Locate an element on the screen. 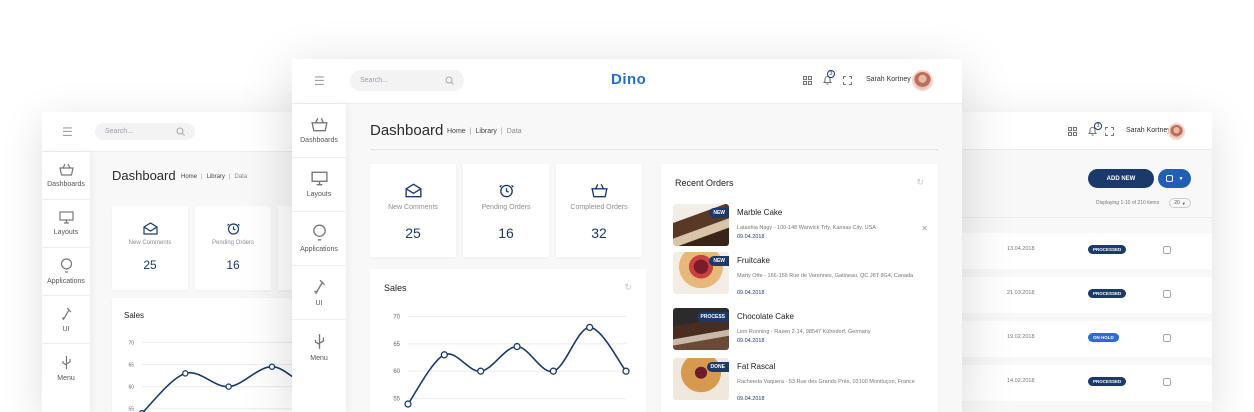 This screenshot has width=1254, height=412. order-name: Marble Cake is located at coordinates (760, 212).